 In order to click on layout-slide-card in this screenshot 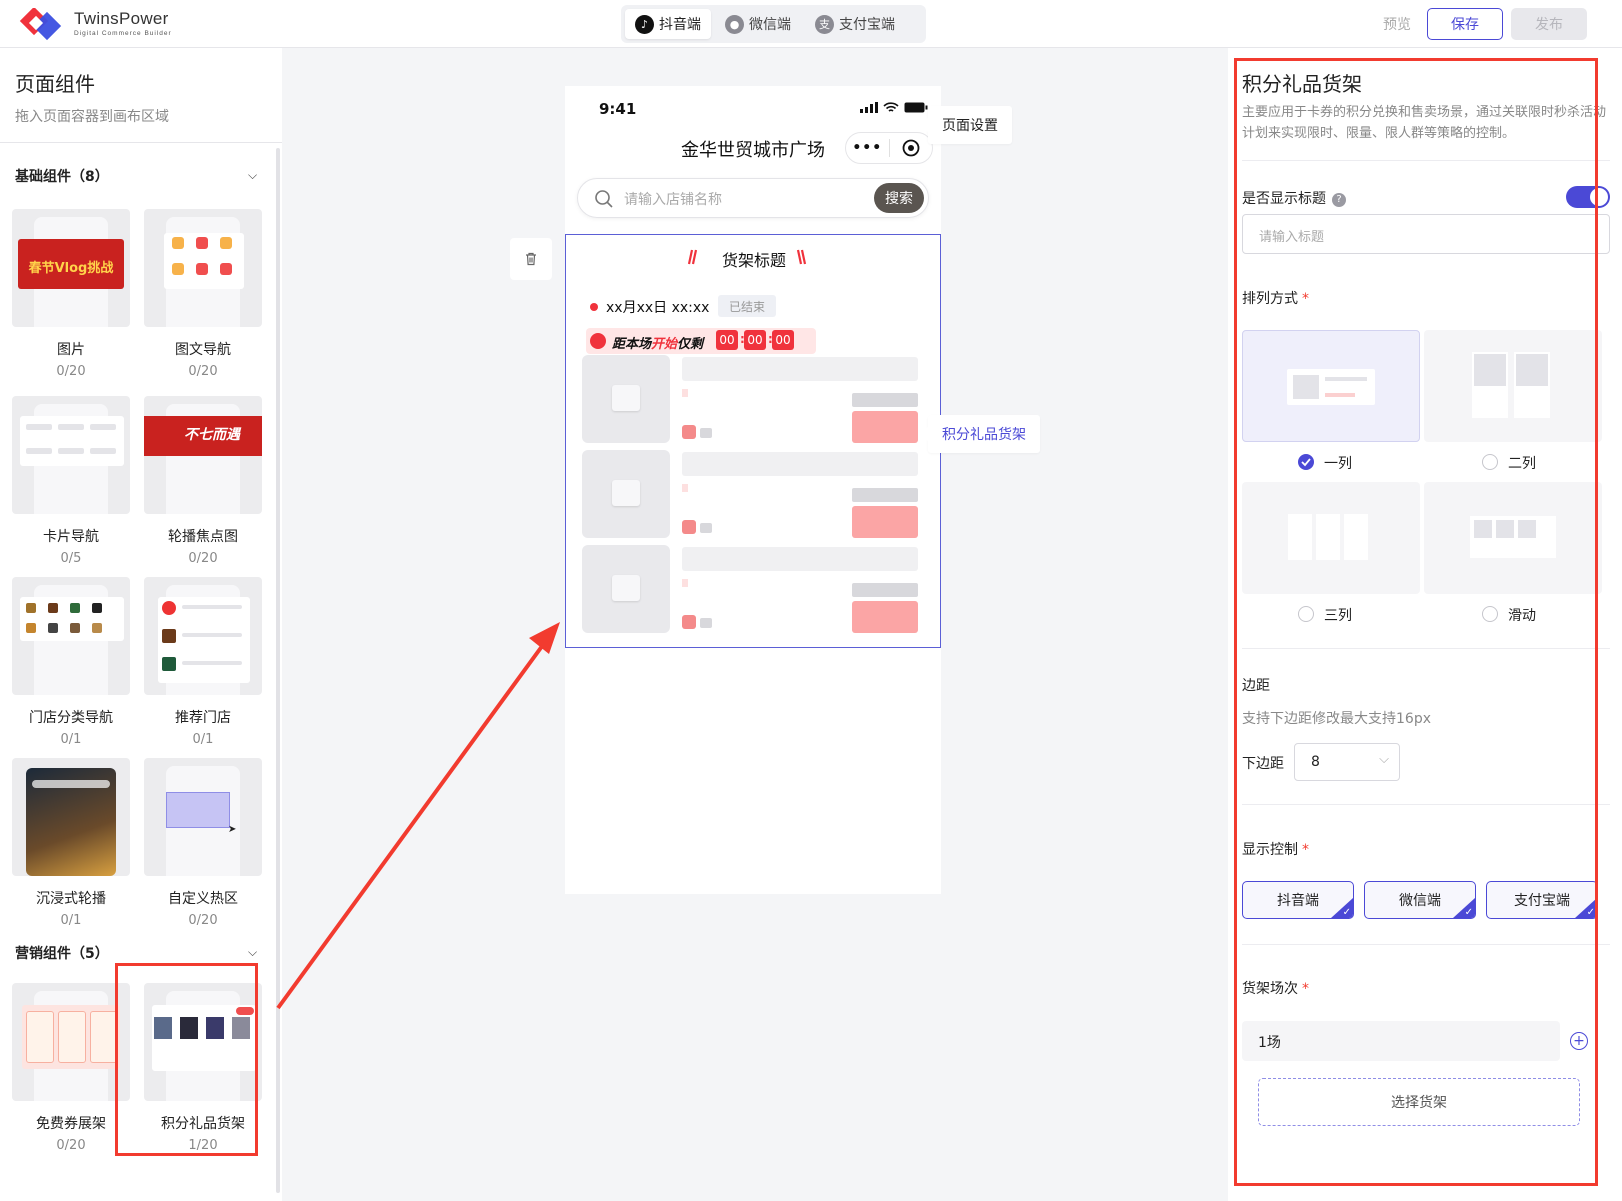, I will do `click(1513, 538)`.